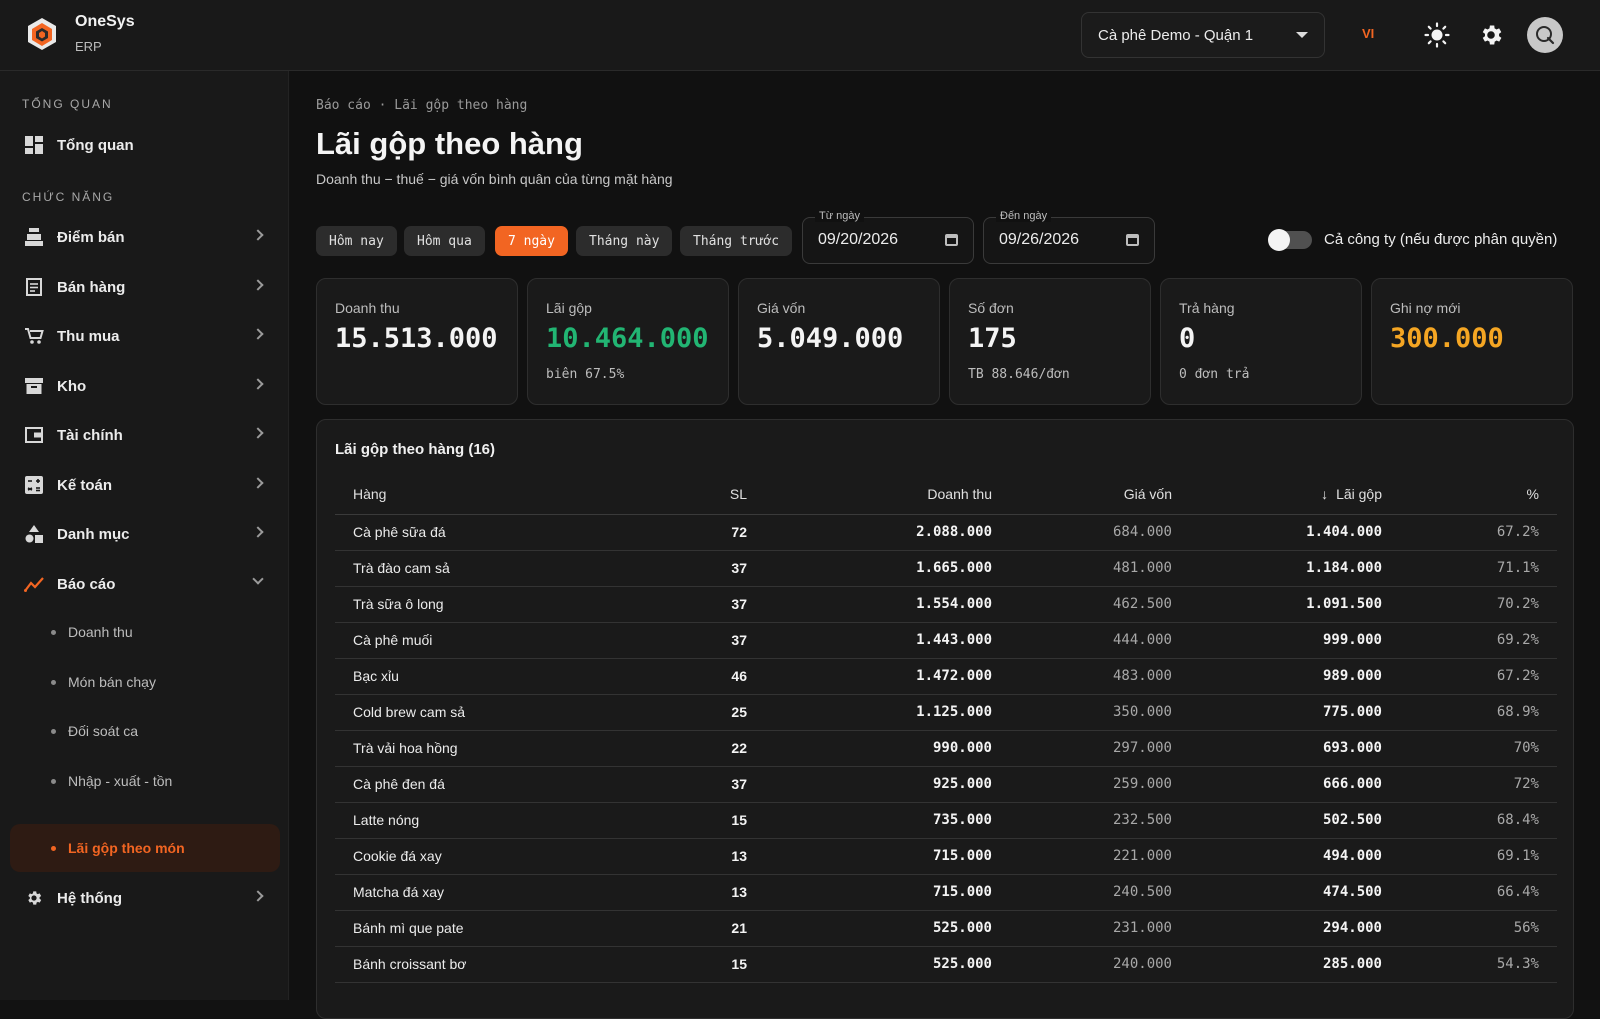 The width and height of the screenshot is (1600, 1019). I want to click on cell-percent: 70.2%, so click(1478, 604).